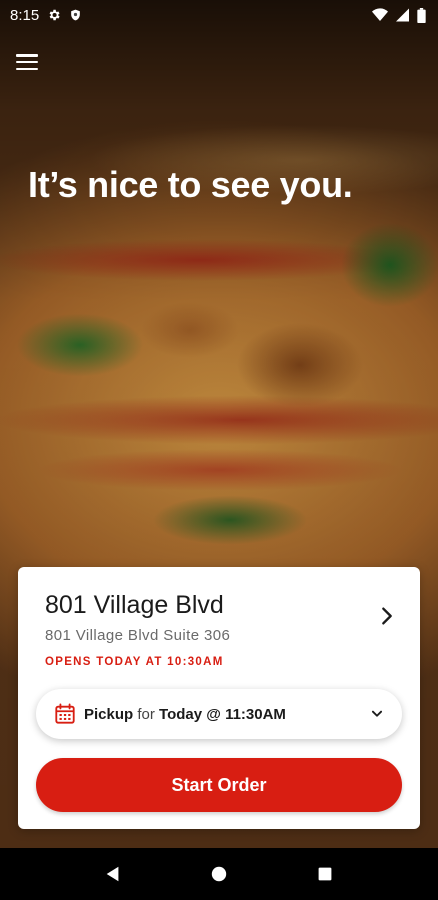 The height and width of the screenshot is (900, 438). What do you see at coordinates (134, 605) in the screenshot?
I see `location-name: 801 Village Blvd` at bounding box center [134, 605].